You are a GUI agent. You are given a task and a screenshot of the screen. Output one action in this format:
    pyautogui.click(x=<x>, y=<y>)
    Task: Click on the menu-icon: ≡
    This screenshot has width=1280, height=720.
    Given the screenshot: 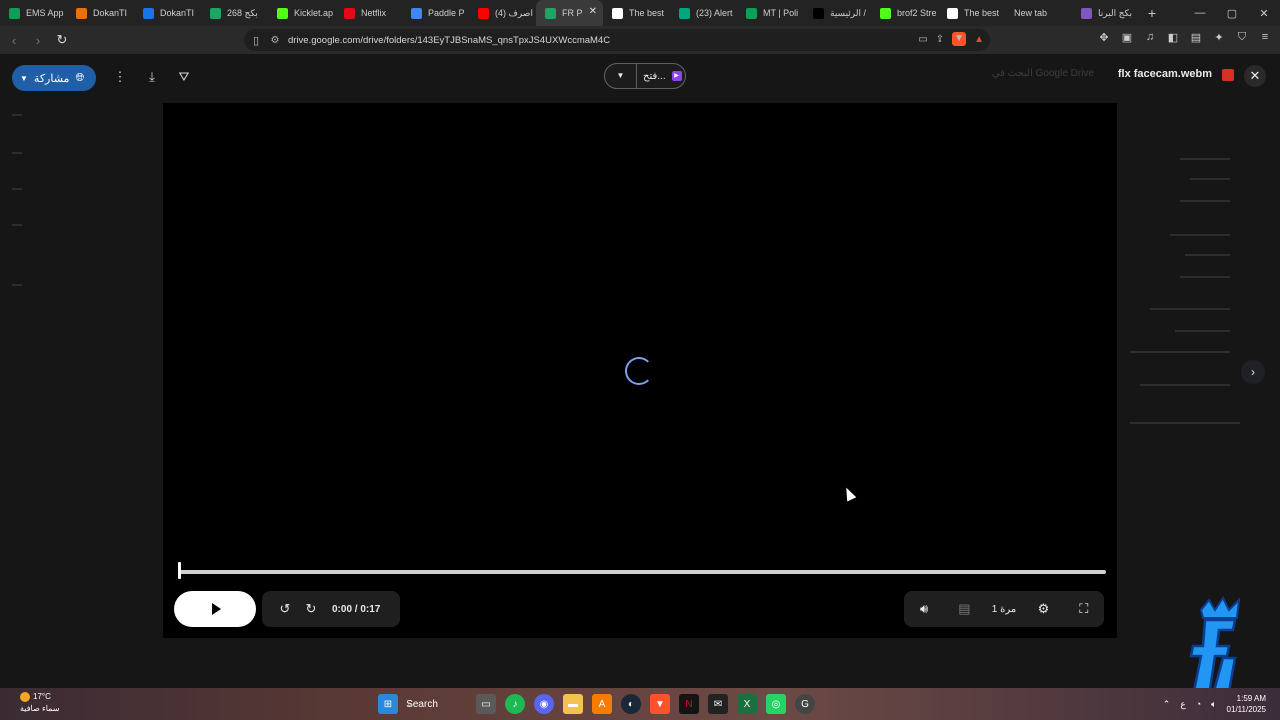 What is the action you would take?
    pyautogui.click(x=1265, y=39)
    